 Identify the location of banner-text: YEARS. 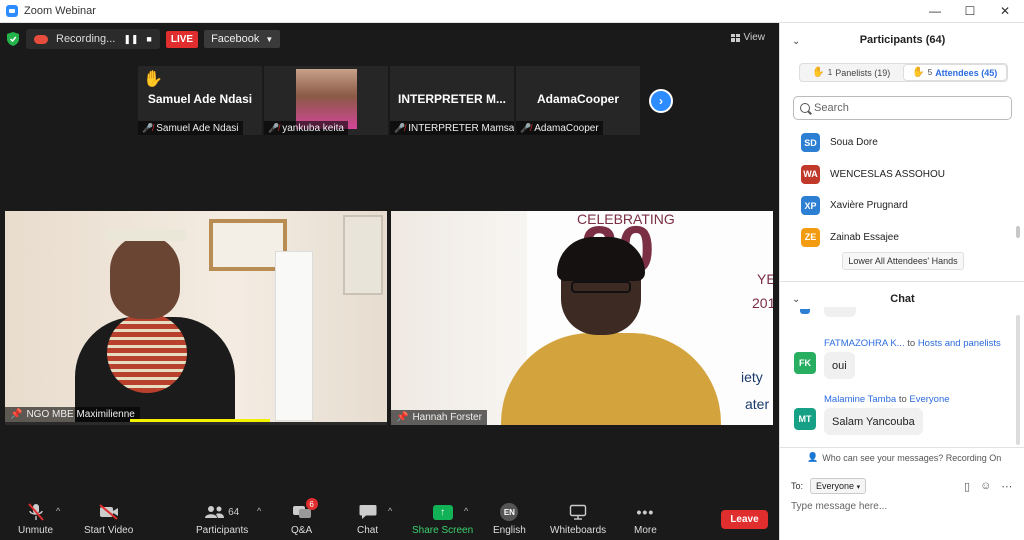
(765, 279).